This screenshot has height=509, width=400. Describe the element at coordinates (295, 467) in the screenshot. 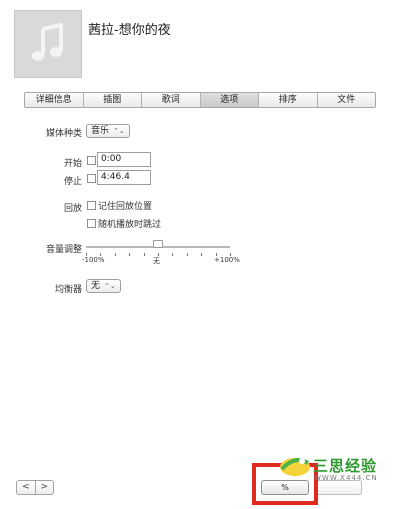

I see `watermark-logo` at that location.